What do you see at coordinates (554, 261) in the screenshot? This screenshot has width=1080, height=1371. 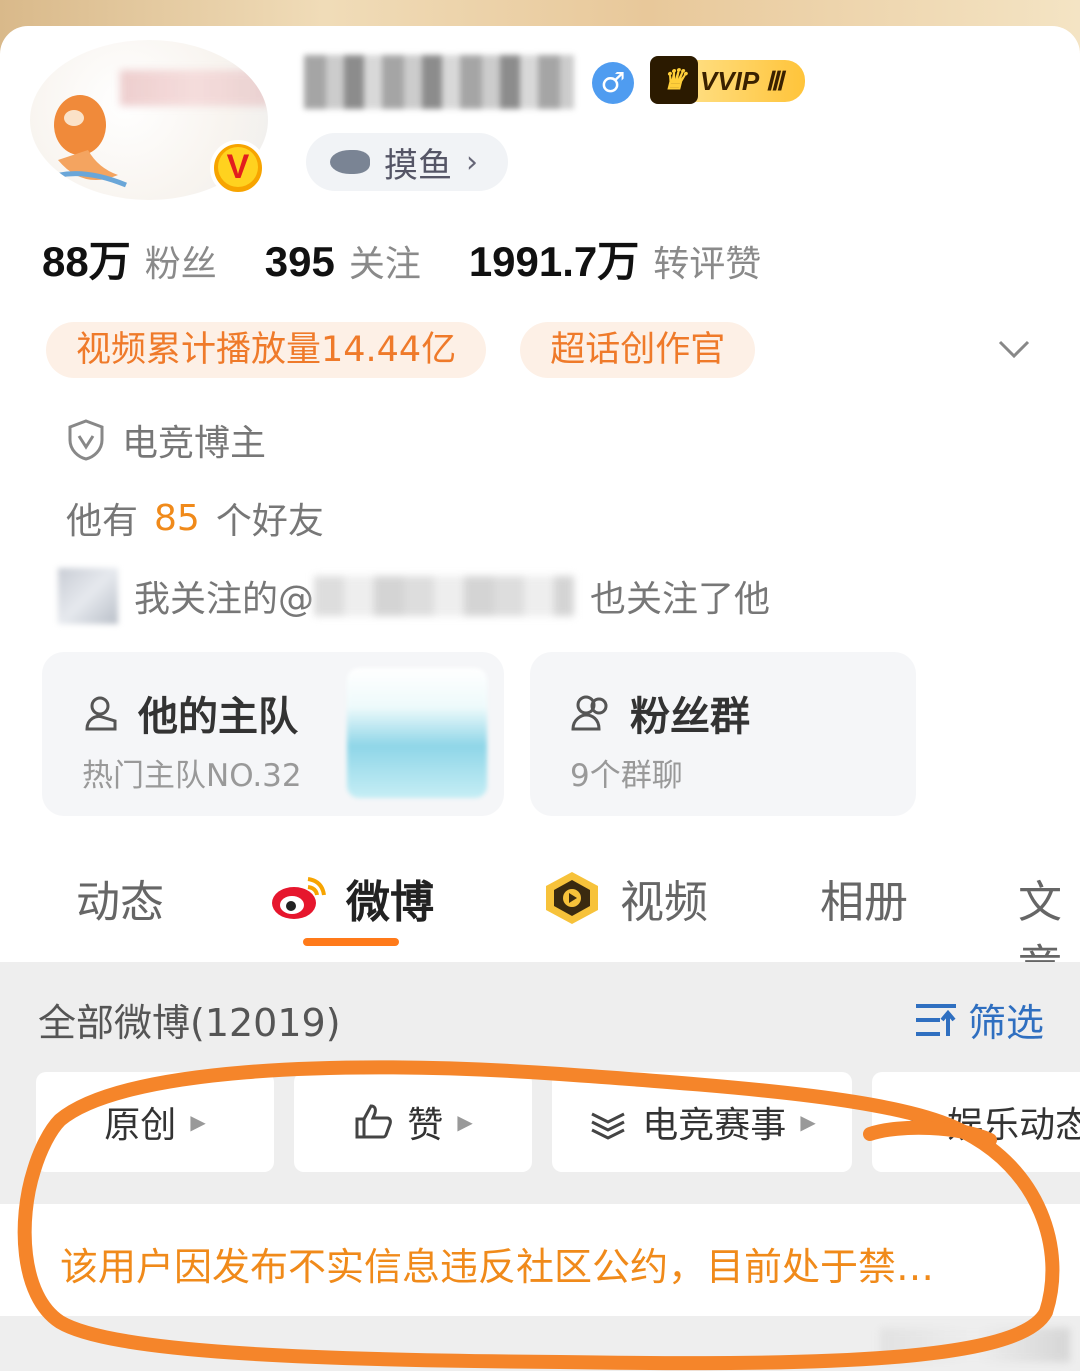 I see `stat-interactions-num: 1991.7万` at bounding box center [554, 261].